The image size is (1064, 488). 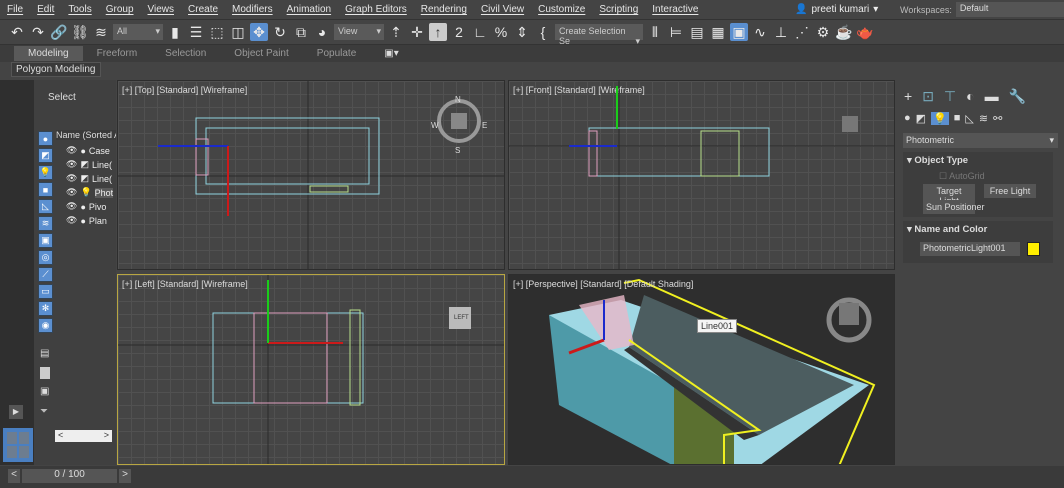 I want to click on display-shapes-icon: ◩, so click(x=45, y=155).